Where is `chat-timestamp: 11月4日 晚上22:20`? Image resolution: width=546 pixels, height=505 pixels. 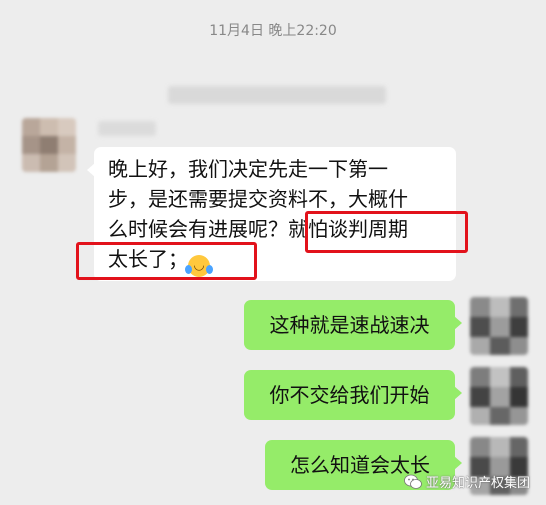 chat-timestamp: 11月4日 晚上22:20 is located at coordinates (273, 31).